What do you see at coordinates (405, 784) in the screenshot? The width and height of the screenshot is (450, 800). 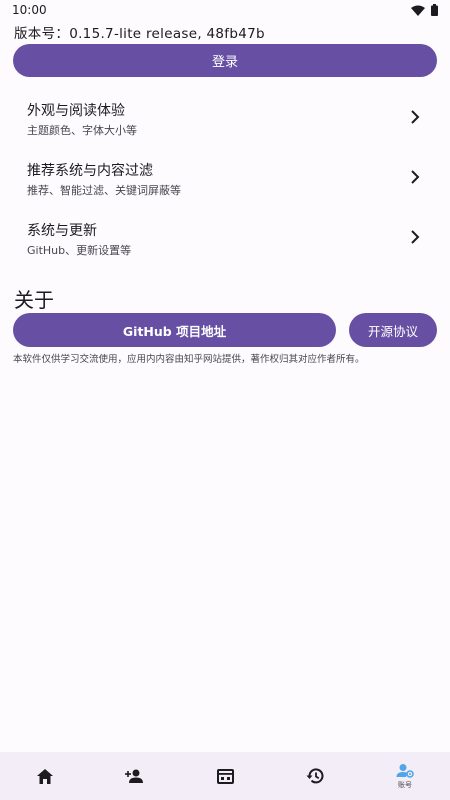 I see `nav-account-label: 账号` at bounding box center [405, 784].